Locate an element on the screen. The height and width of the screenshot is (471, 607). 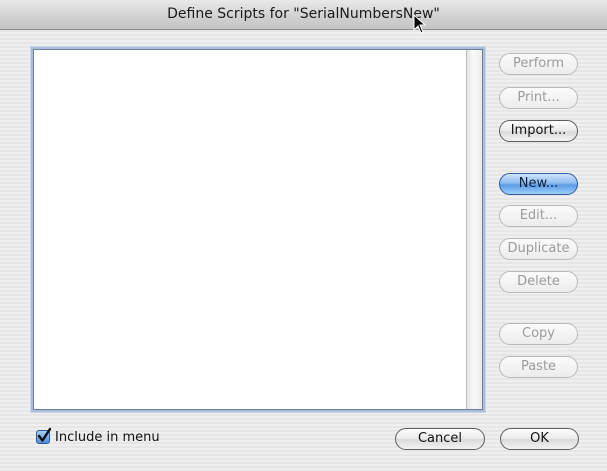
duplicate-button: Duplicate is located at coordinates (538, 249).